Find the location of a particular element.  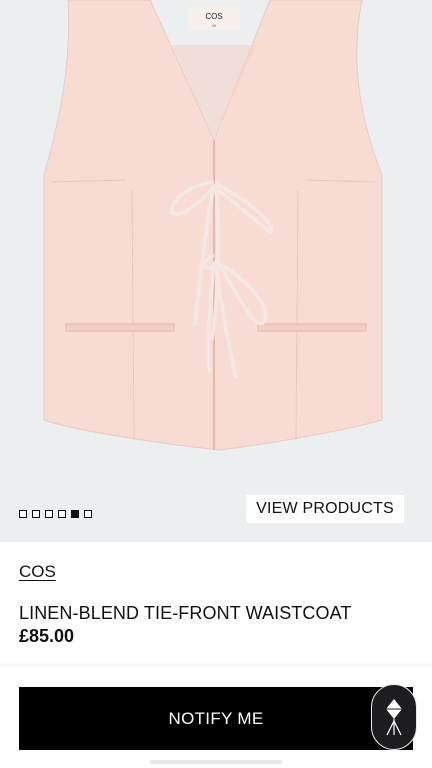

product-price: £85.00 is located at coordinates (47, 636).